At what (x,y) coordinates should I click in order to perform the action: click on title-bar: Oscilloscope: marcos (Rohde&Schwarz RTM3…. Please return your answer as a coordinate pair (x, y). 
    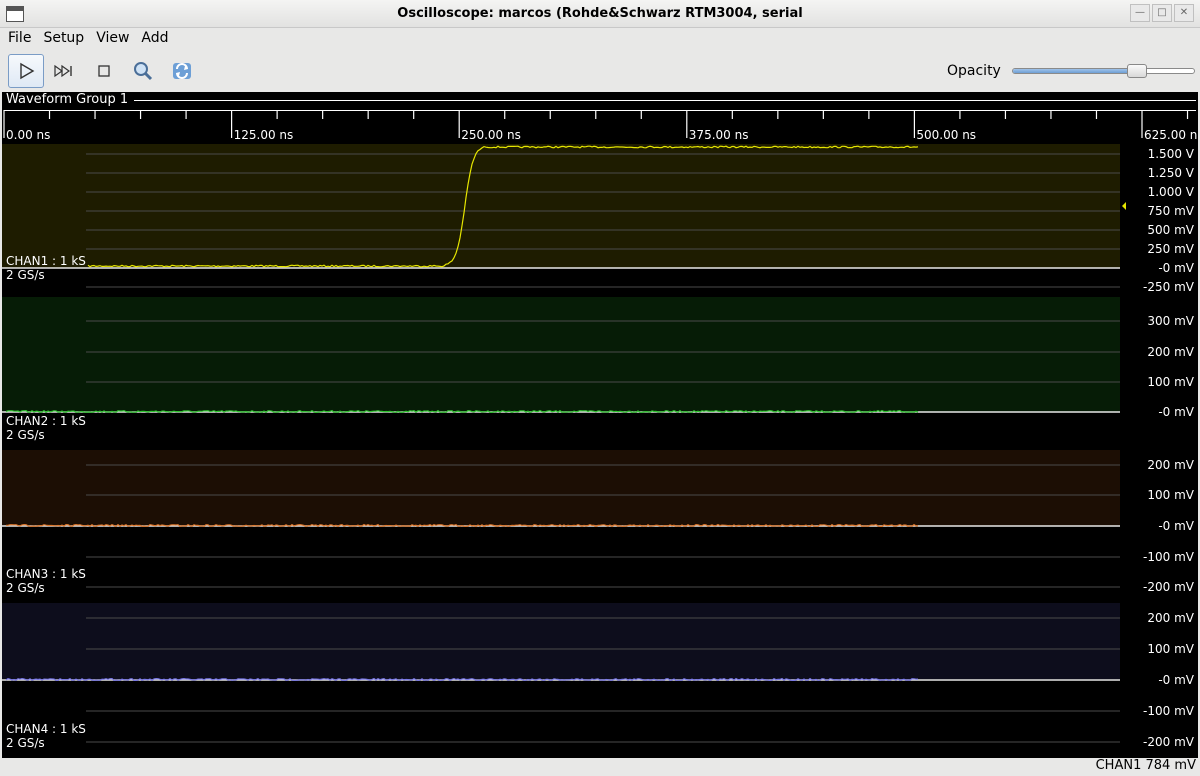
    Looking at the image, I should click on (600, 14).